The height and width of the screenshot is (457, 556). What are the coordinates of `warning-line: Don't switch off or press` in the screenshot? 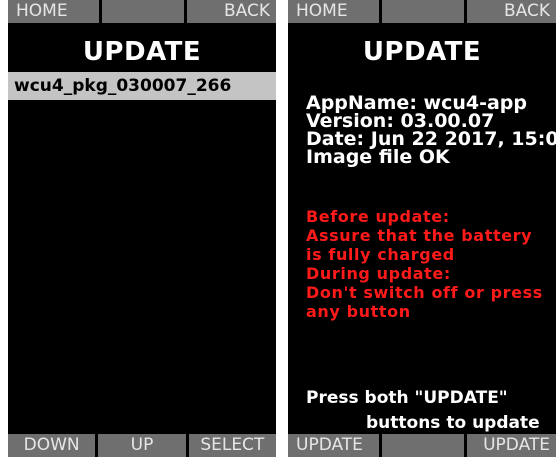 It's located at (424, 292).